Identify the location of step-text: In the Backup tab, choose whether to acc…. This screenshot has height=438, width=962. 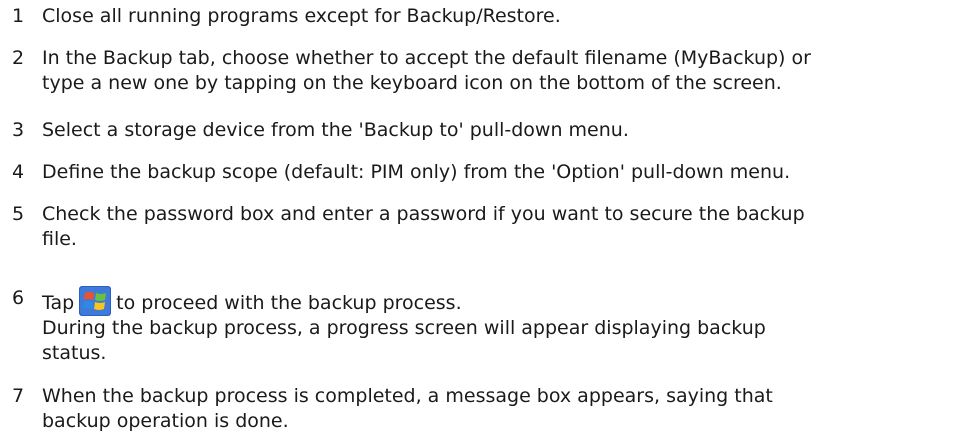
(498, 71).